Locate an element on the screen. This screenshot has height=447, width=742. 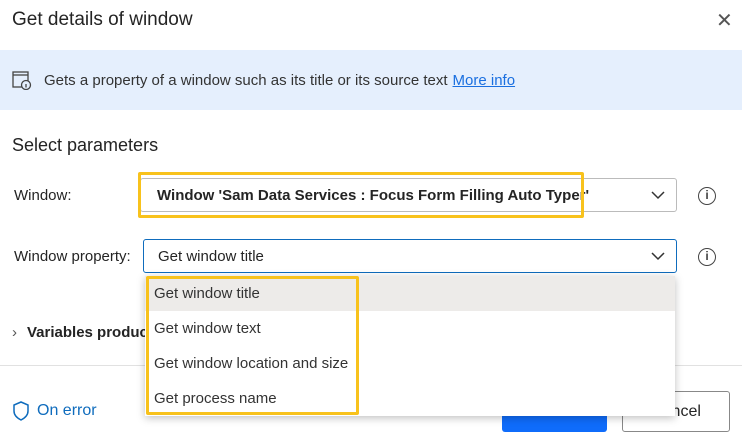
property-select: Get window title is located at coordinates (410, 256).